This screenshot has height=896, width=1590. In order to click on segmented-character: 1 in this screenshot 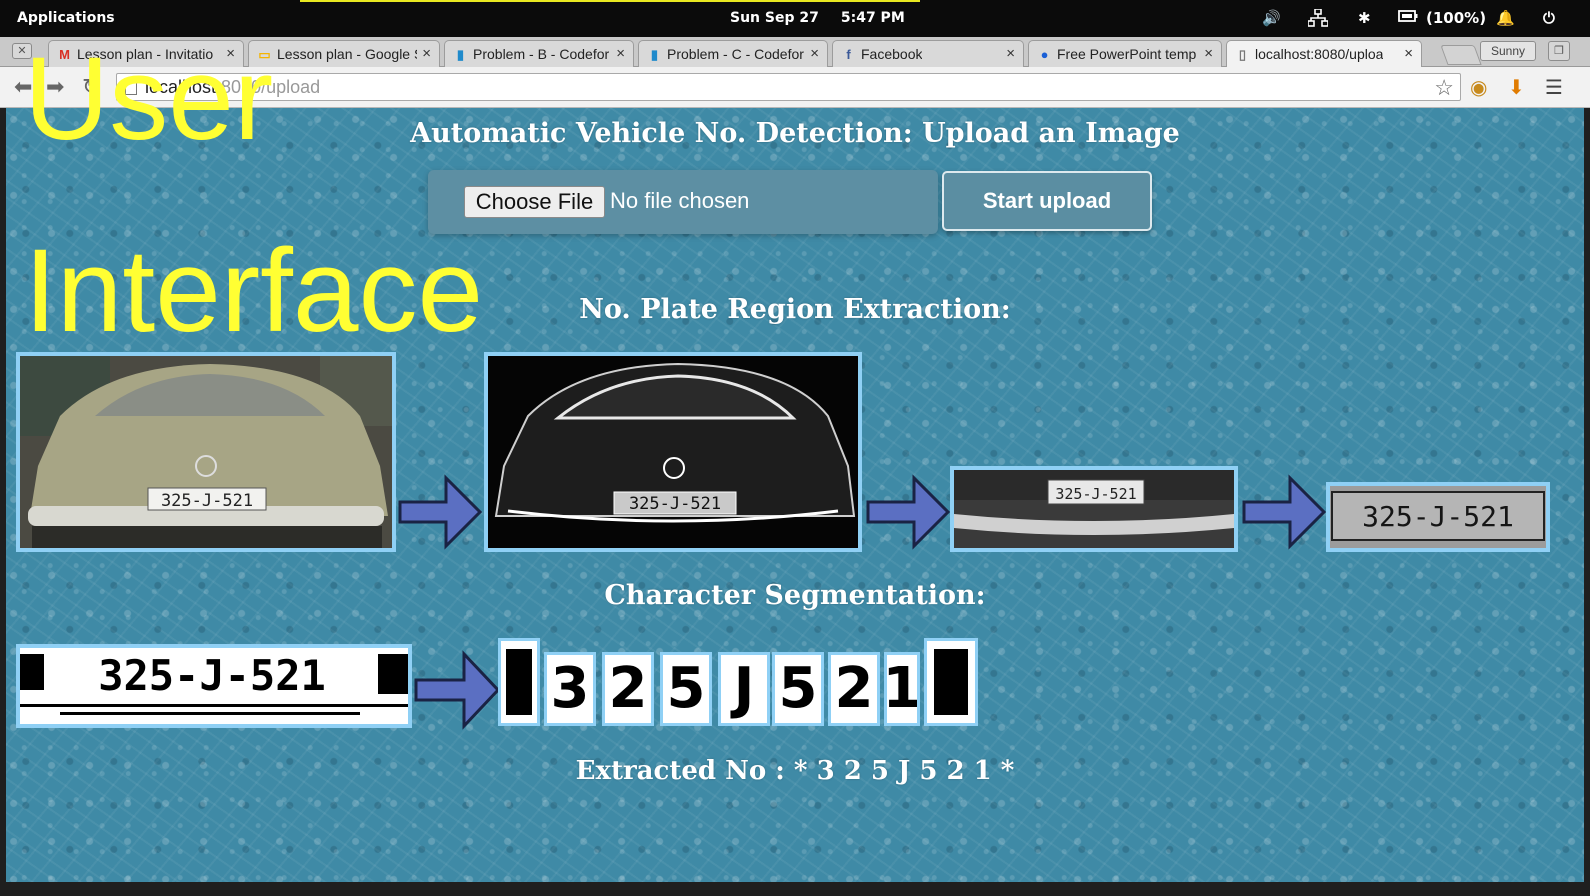, I will do `click(902, 689)`.